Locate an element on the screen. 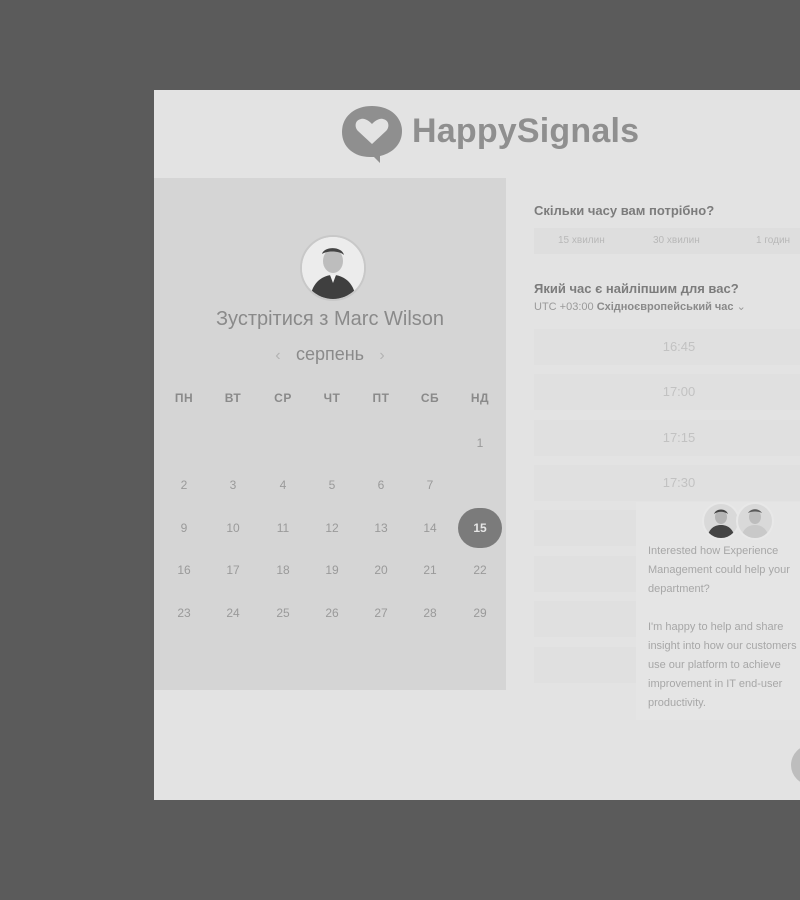 This screenshot has width=800, height=900. calendar-day: 16 is located at coordinates (184, 570).